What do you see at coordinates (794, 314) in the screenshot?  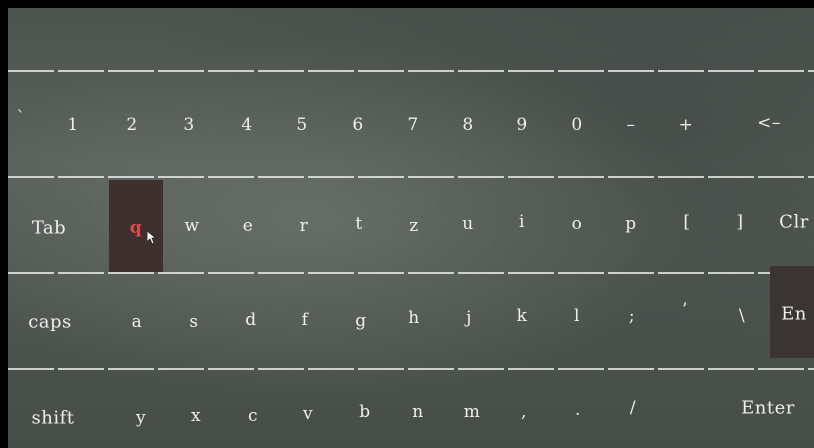 I see `key-enter-top: En` at bounding box center [794, 314].